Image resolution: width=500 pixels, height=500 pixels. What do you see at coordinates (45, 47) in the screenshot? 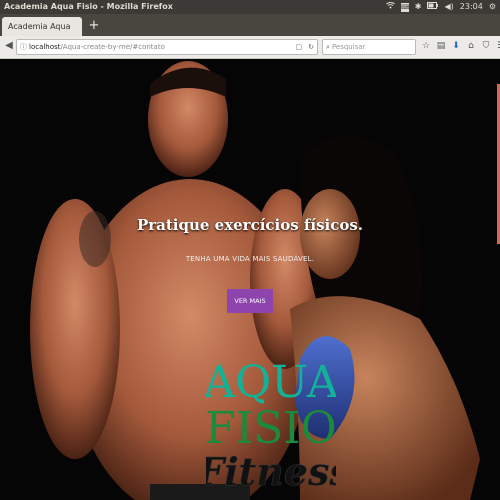
I see `url-host: localhost` at bounding box center [45, 47].